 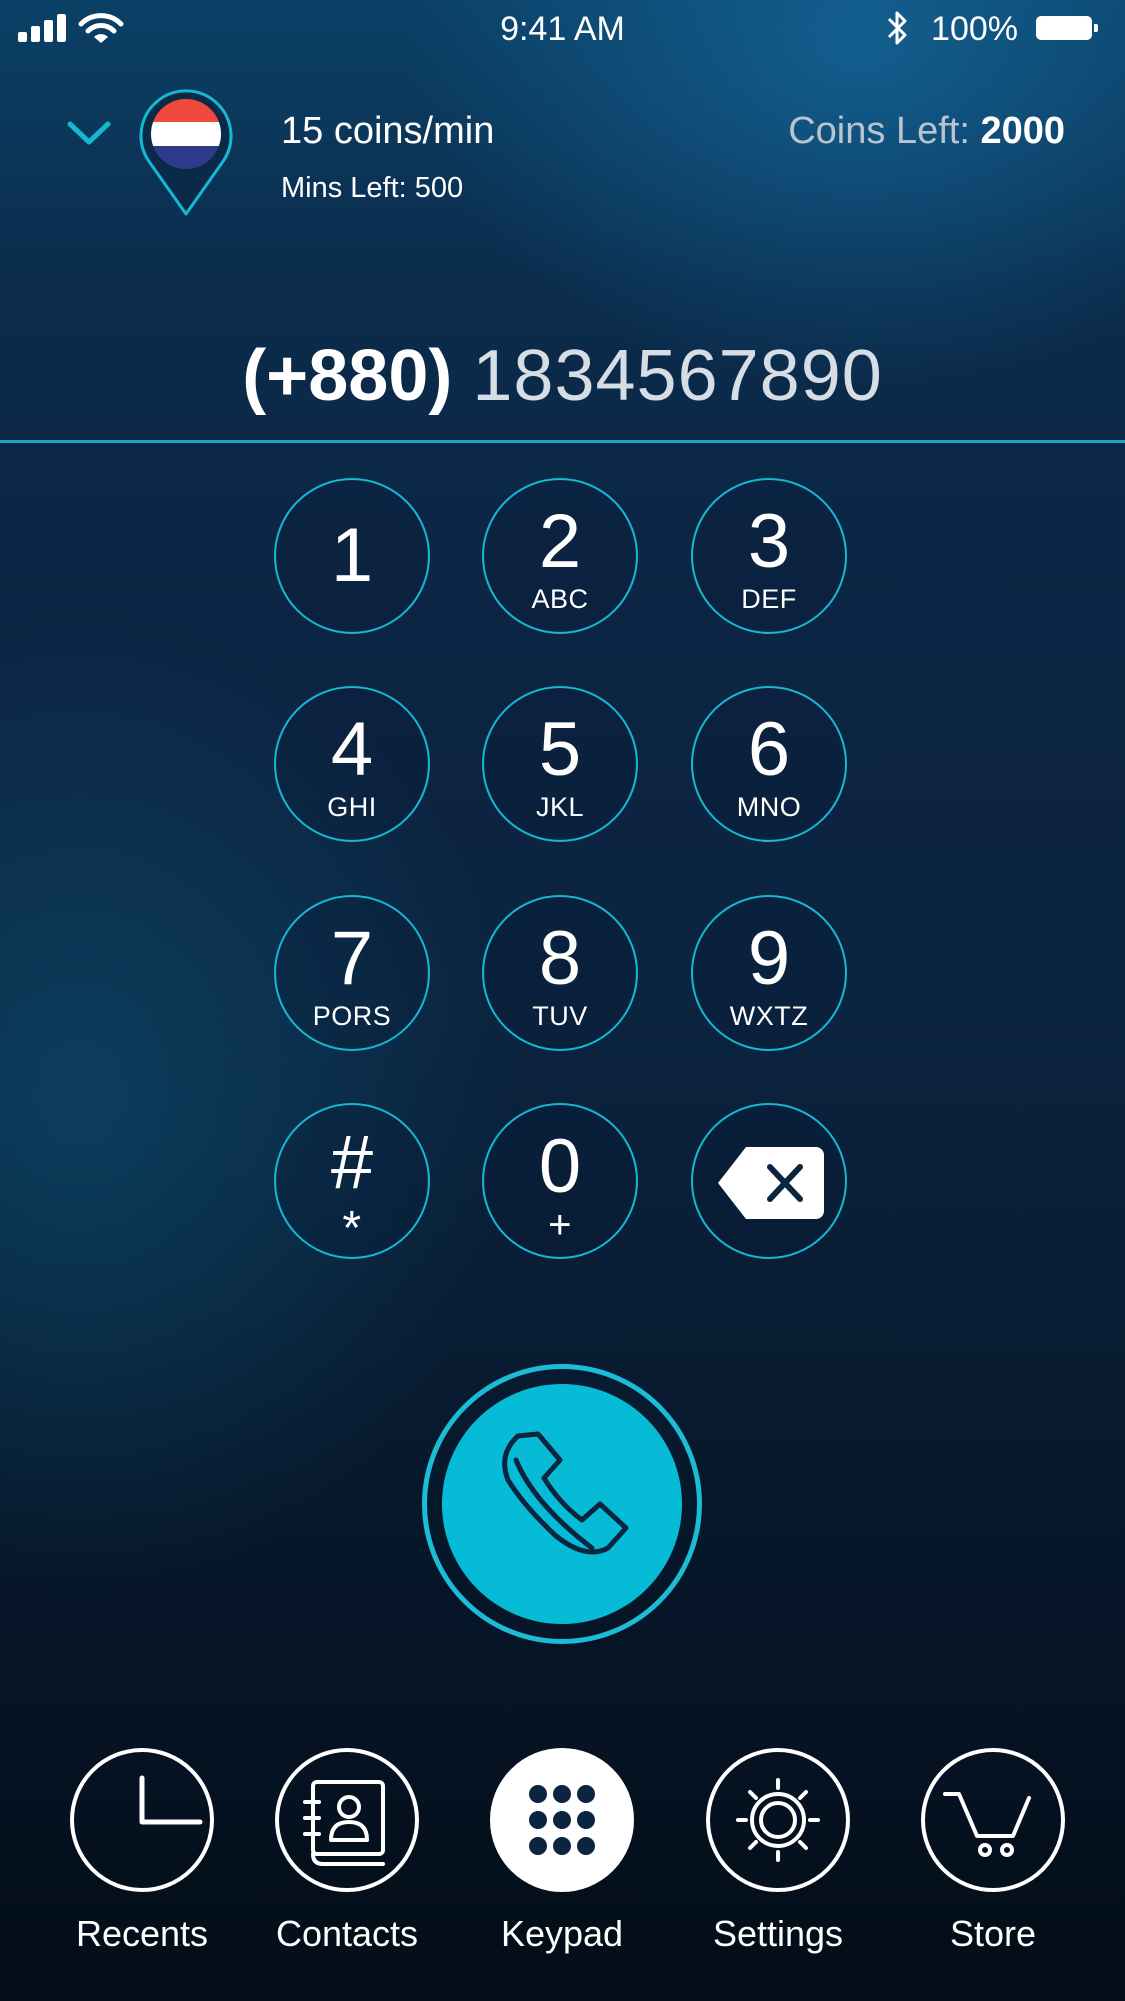 What do you see at coordinates (1022, 131) in the screenshot?
I see `coins-left-value: 2000` at bounding box center [1022, 131].